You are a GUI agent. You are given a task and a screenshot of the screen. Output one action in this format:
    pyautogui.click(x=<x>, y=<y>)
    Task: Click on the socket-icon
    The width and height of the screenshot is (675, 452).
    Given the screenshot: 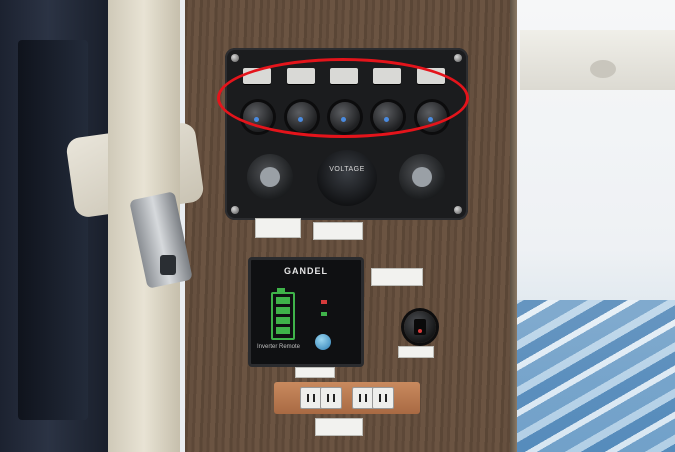 What is the action you would take?
    pyautogui.click(x=270, y=177)
    